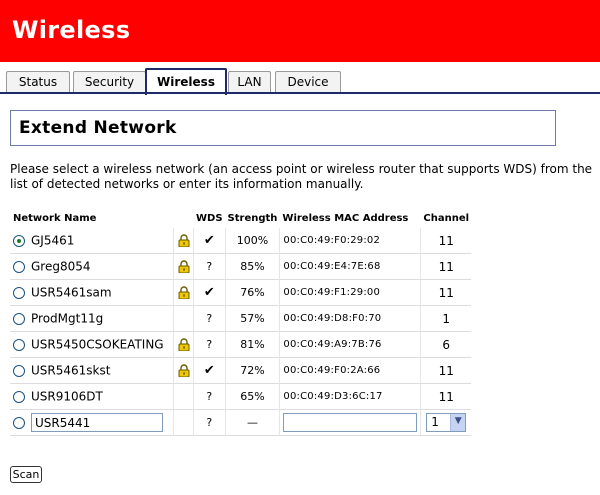 The height and width of the screenshot is (495, 600). What do you see at coordinates (345, 218) in the screenshot?
I see `header-mac: Wireless MAC Address` at bounding box center [345, 218].